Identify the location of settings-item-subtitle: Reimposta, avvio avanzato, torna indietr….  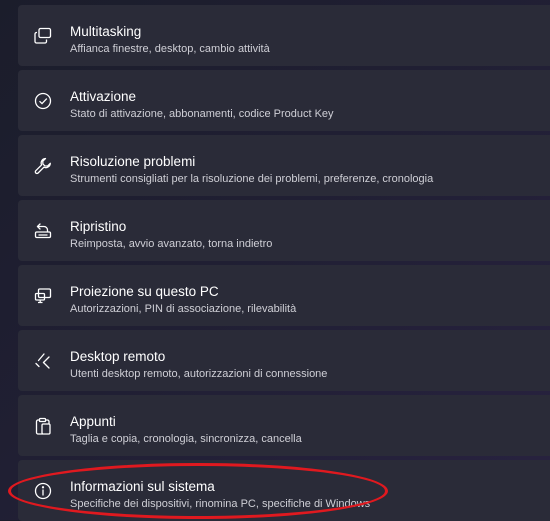
(171, 244).